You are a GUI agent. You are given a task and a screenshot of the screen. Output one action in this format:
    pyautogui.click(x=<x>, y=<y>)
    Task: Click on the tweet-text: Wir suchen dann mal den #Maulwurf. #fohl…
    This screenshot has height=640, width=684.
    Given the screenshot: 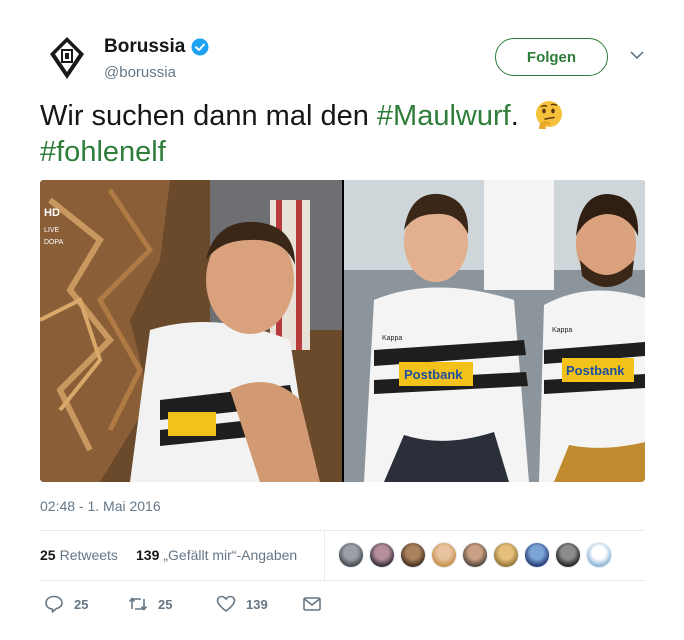 What is the action you would take?
    pyautogui.click(x=340, y=134)
    